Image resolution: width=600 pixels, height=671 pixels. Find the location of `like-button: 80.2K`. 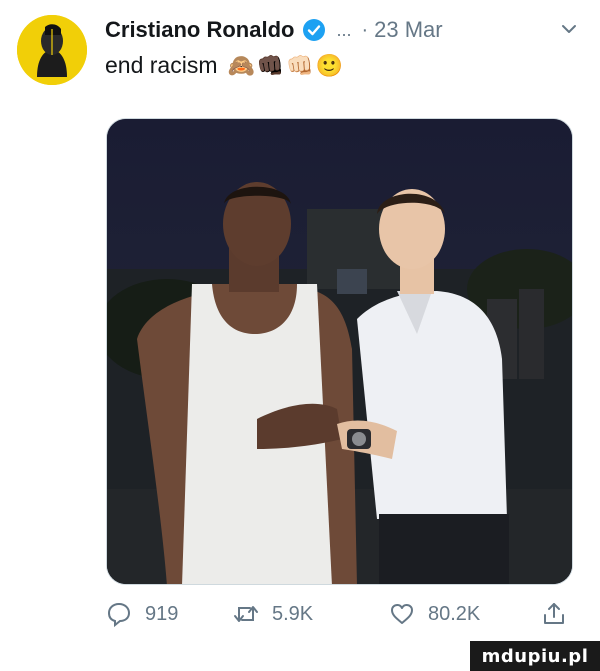

like-button: 80.2K is located at coordinates (434, 614).